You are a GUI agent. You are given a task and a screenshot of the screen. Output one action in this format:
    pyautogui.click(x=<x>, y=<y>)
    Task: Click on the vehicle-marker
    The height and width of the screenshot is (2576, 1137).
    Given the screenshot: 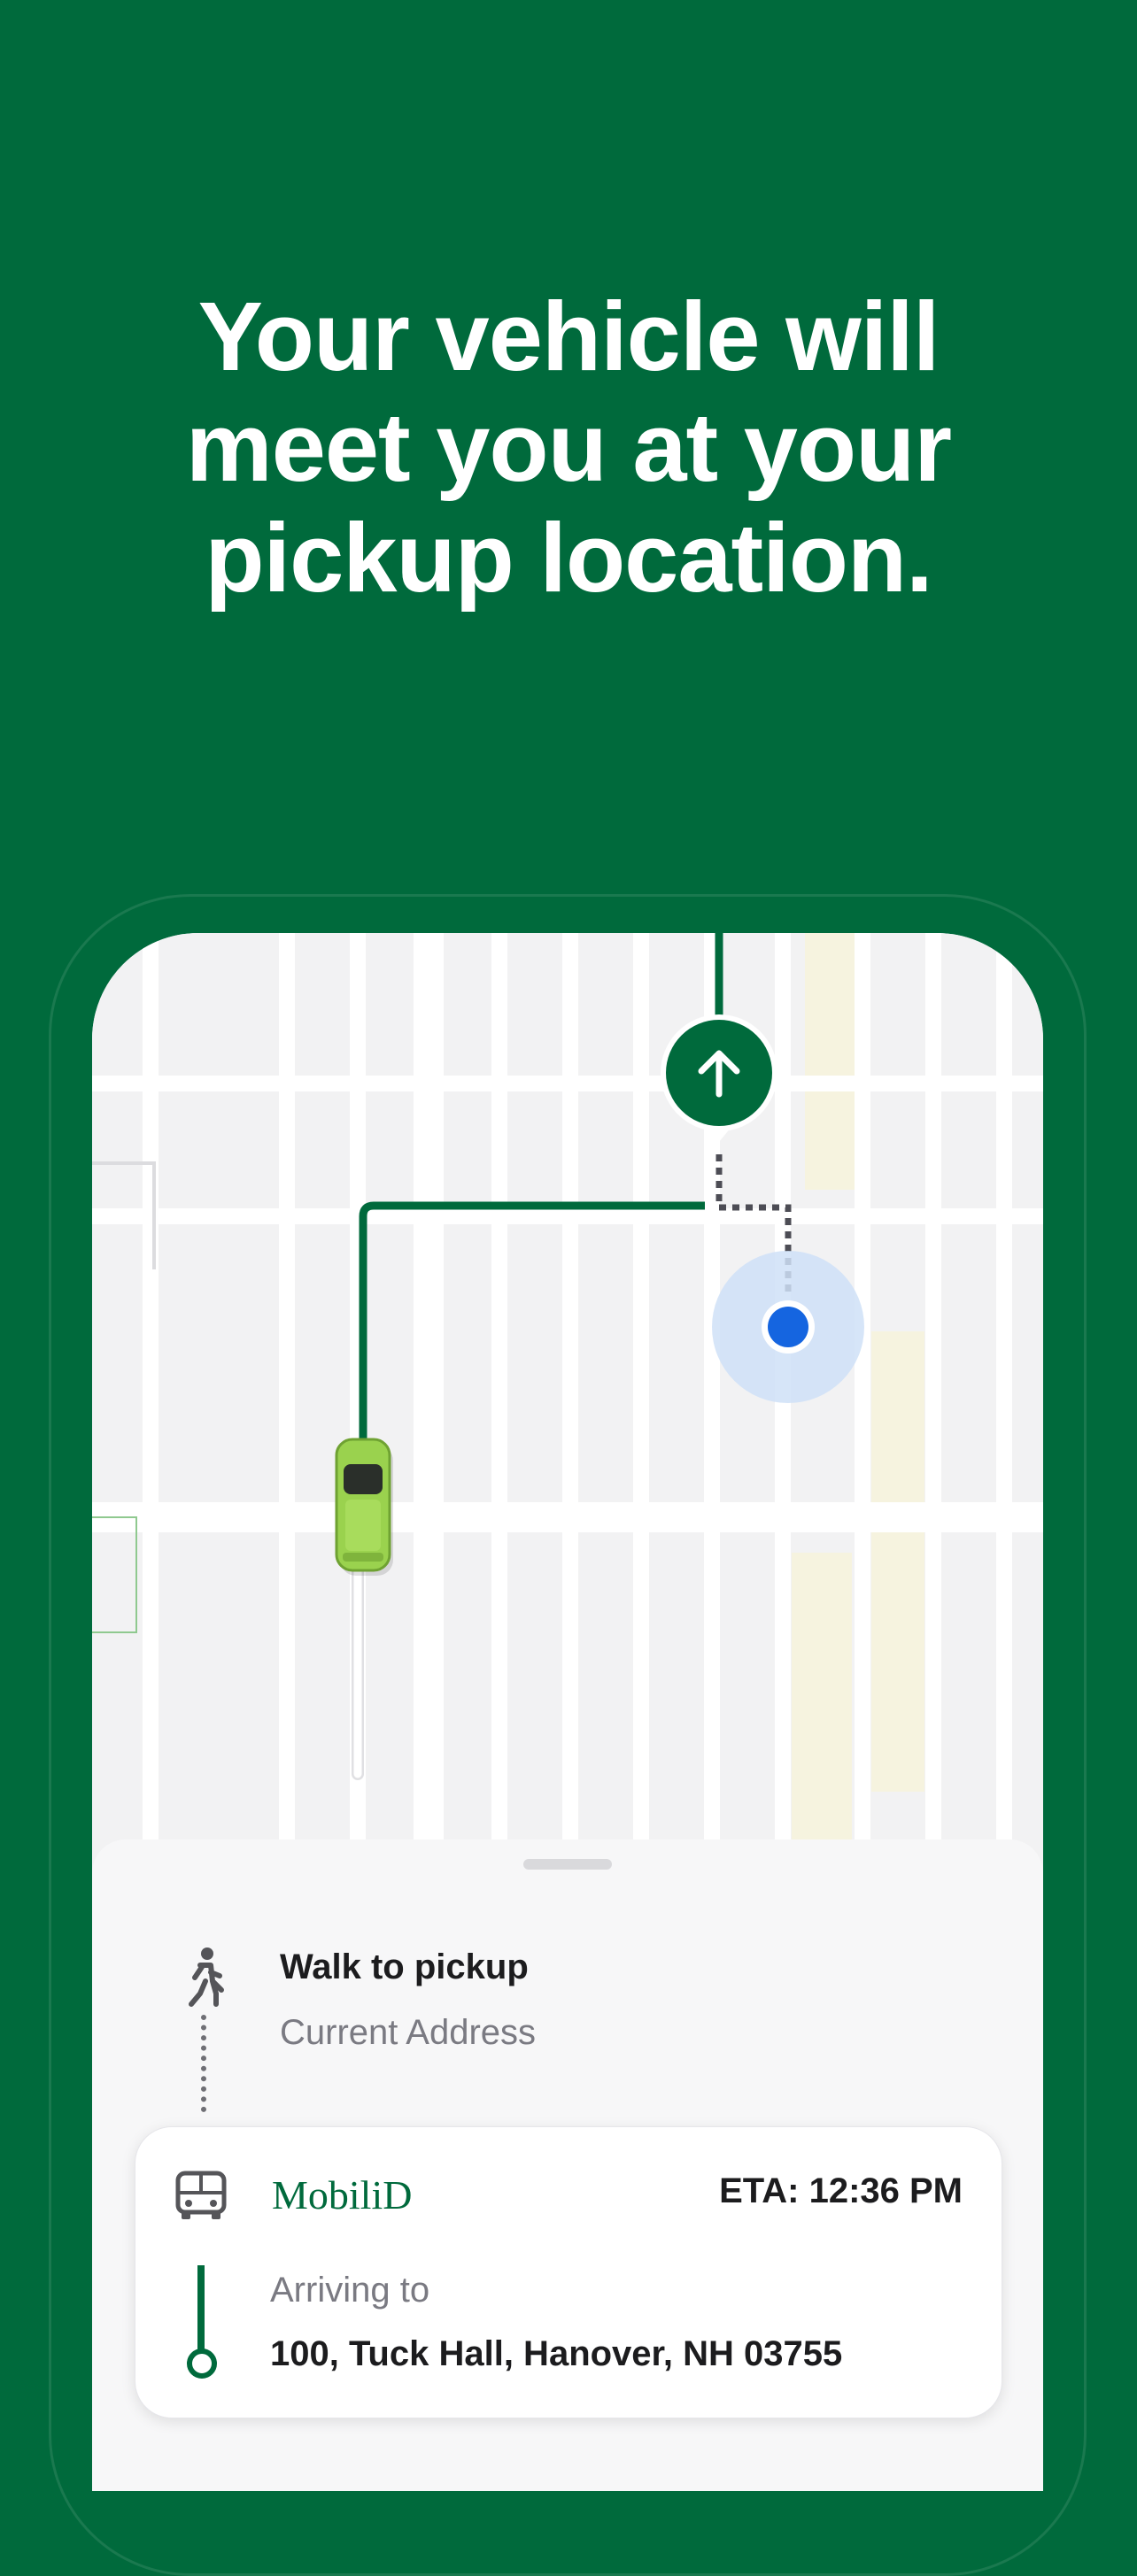 What is the action you would take?
    pyautogui.click(x=364, y=1507)
    